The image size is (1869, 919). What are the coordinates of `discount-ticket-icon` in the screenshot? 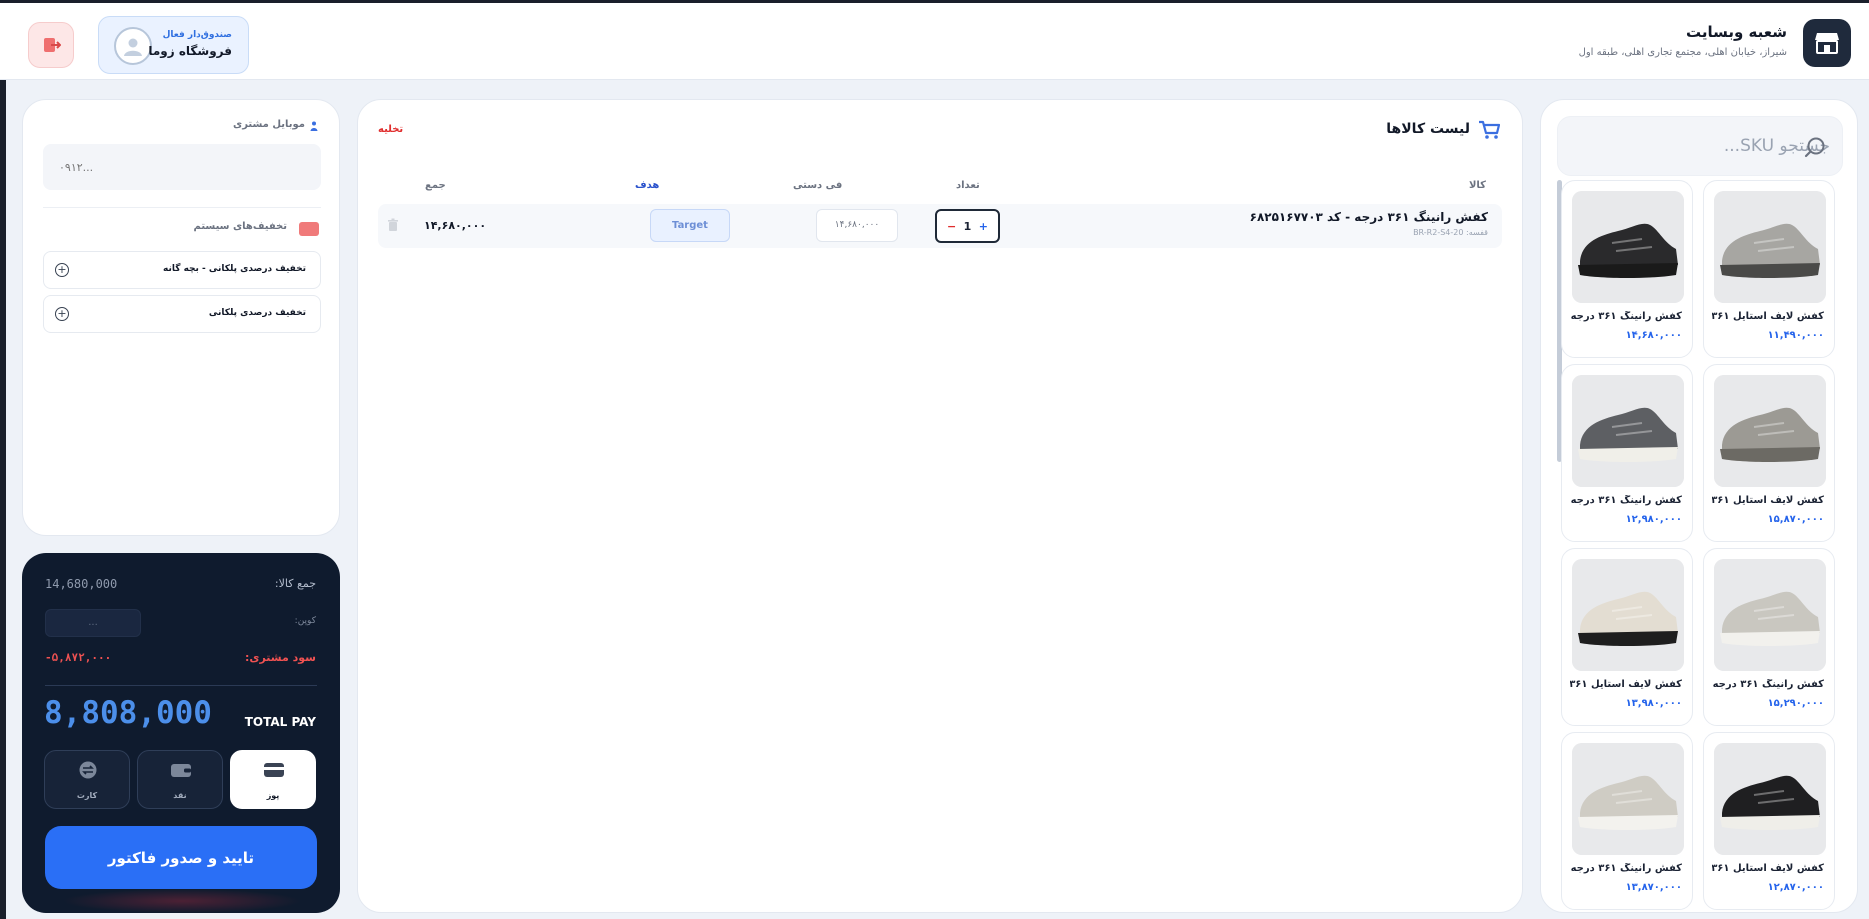 It's located at (309, 229).